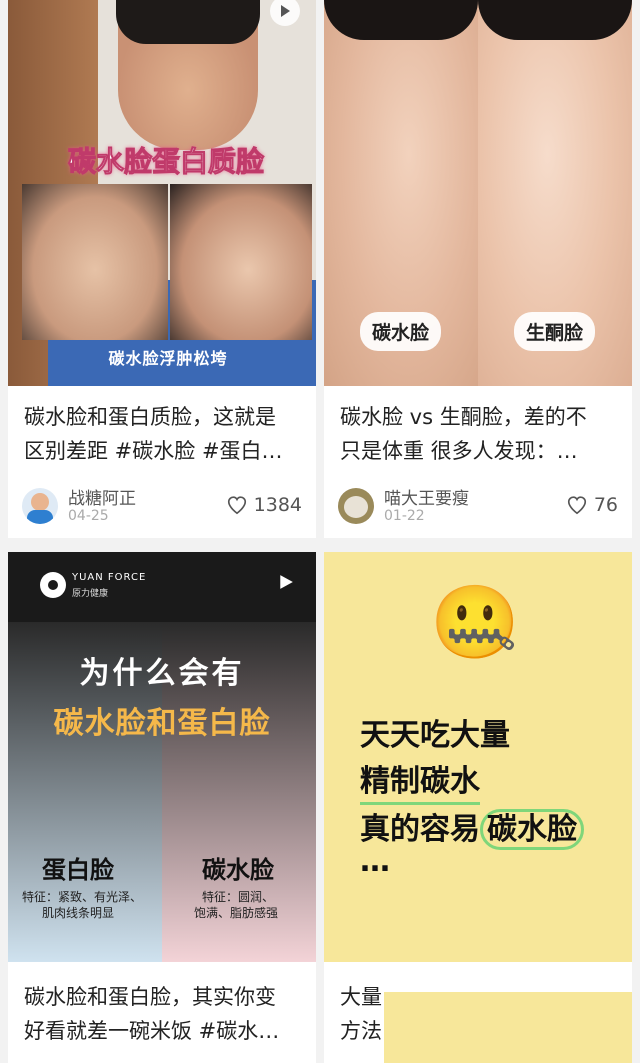 This screenshot has width=640, height=1063. What do you see at coordinates (238, 870) in the screenshot?
I see `carb-face-title: 碳水脸` at bounding box center [238, 870].